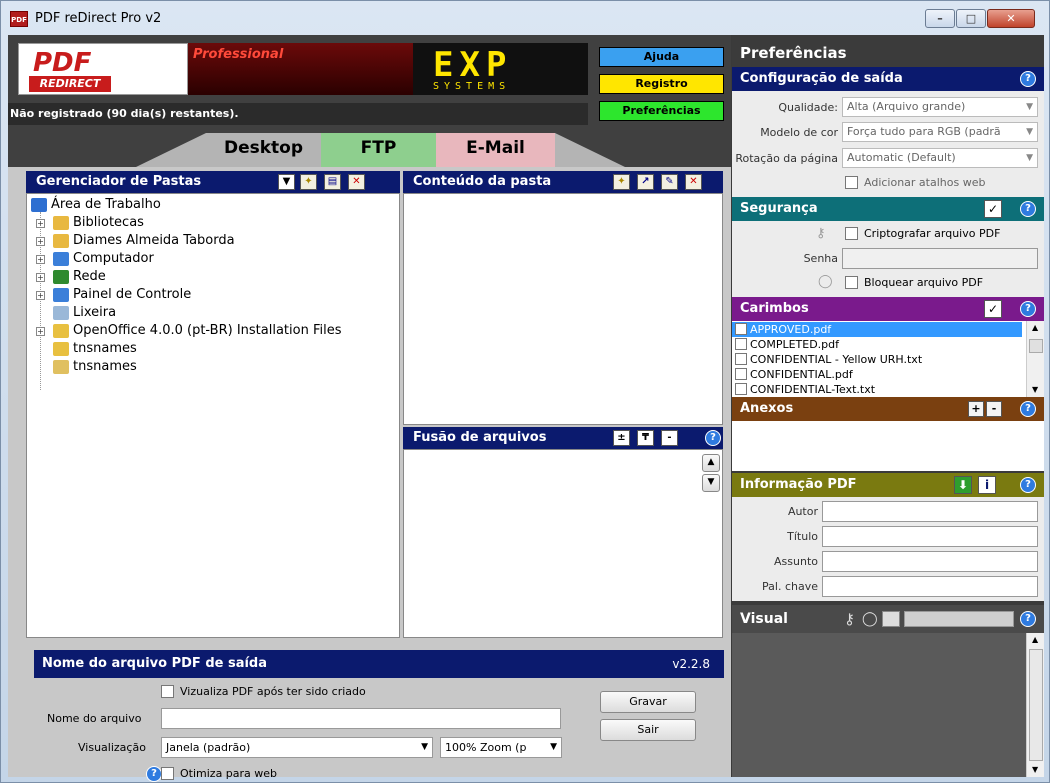 Image resolution: width=1050 pixels, height=783 pixels. I want to click on save-button: Gravar, so click(648, 702).